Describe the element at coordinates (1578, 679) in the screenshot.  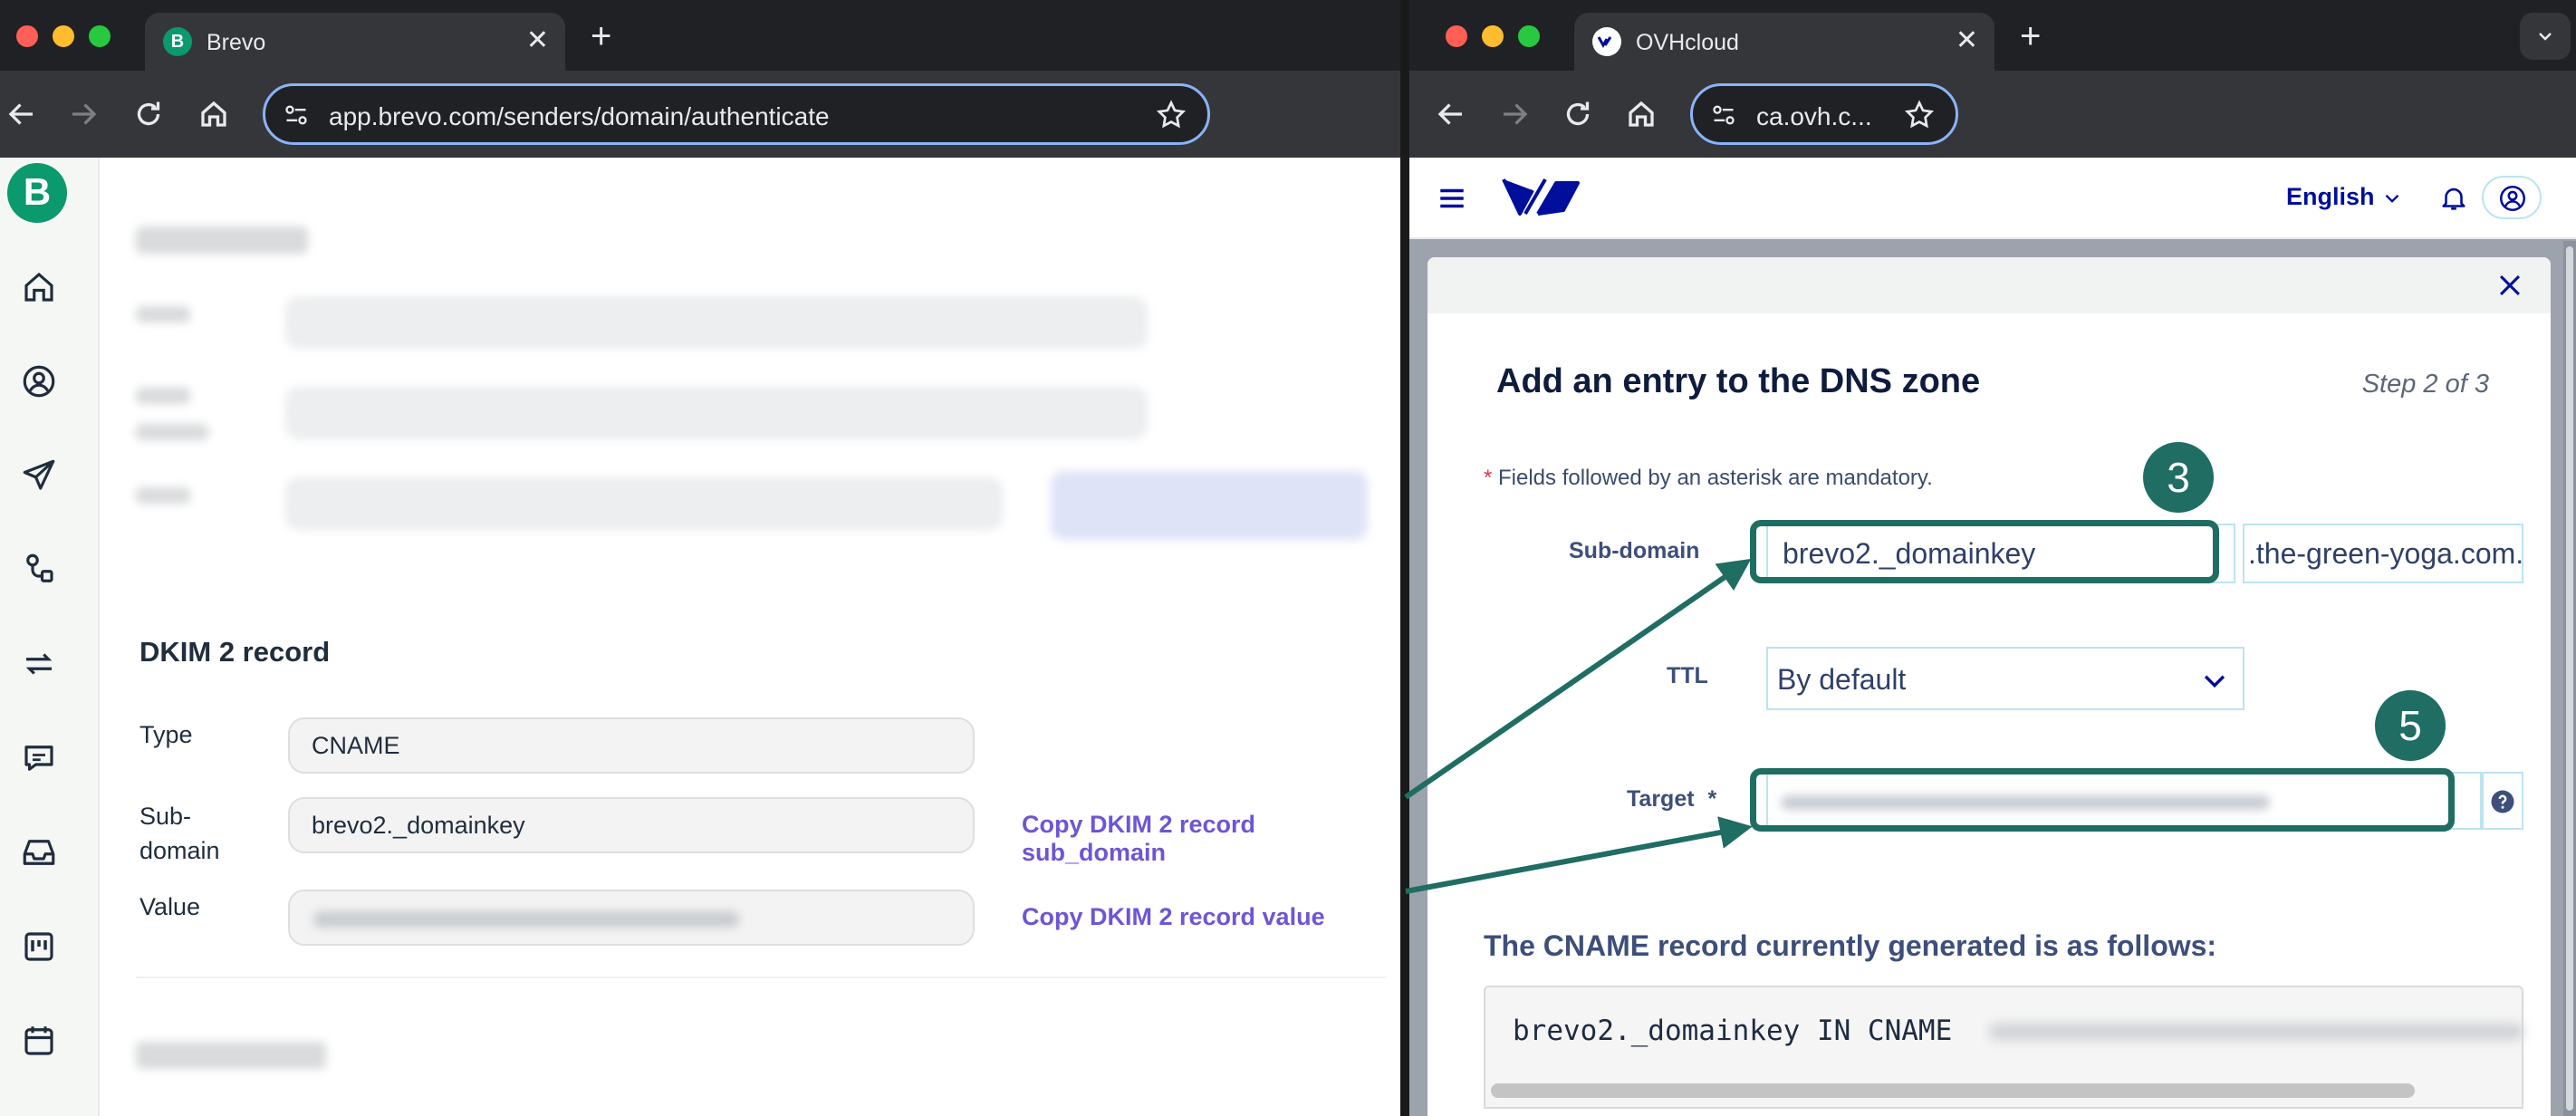
I see `arrow-to-subdomain` at that location.